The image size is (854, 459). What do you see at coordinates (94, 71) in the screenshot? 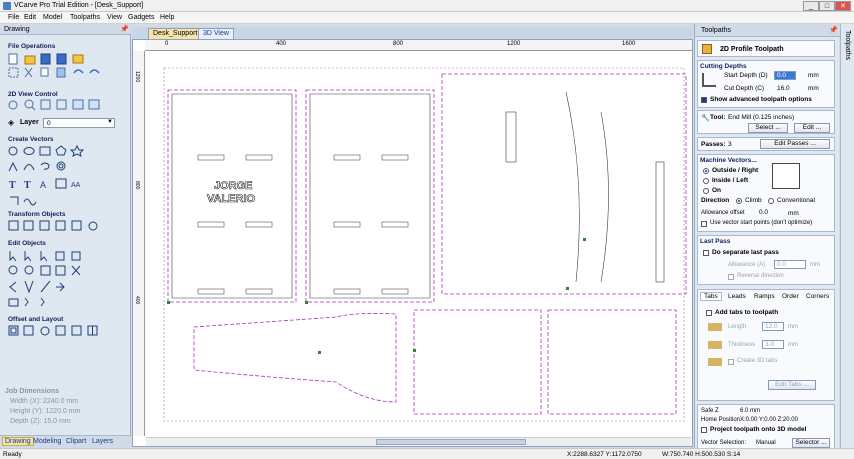
I see `redo-icon` at bounding box center [94, 71].